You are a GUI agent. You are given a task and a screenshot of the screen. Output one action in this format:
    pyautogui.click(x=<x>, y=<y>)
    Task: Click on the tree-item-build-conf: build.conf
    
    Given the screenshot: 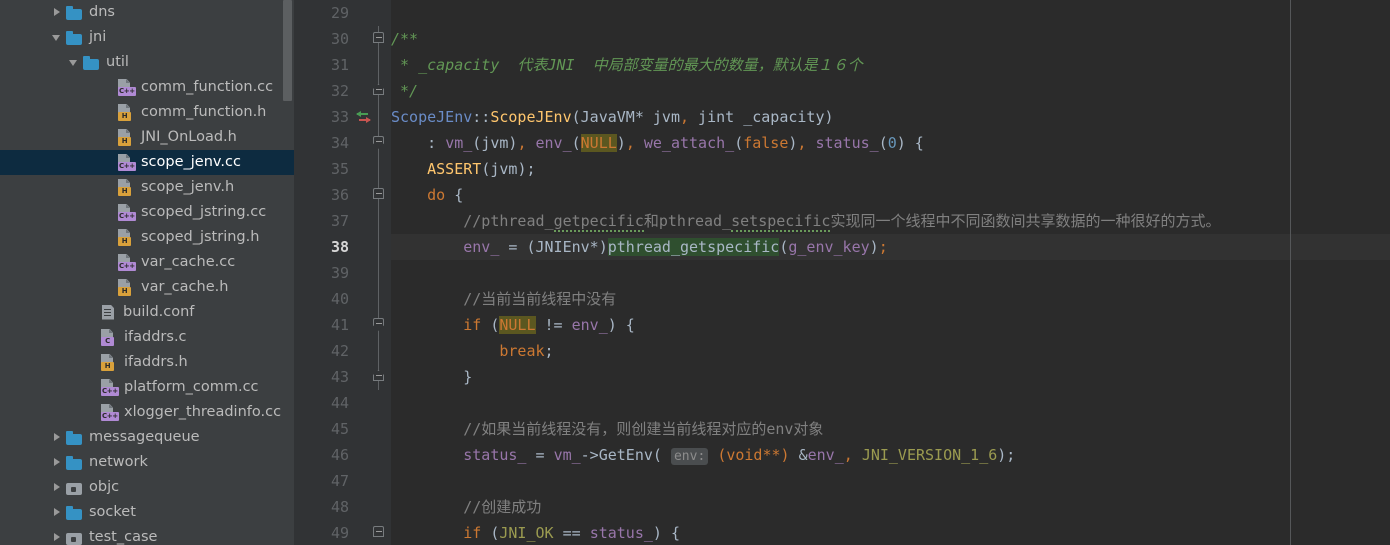 What is the action you would take?
    pyautogui.click(x=147, y=312)
    